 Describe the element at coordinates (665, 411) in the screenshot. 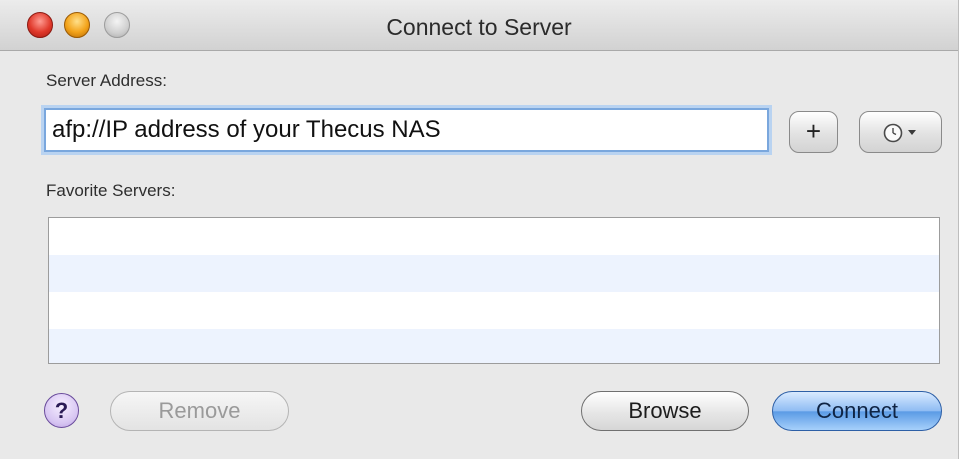

I see `browse-button: Browse` at that location.